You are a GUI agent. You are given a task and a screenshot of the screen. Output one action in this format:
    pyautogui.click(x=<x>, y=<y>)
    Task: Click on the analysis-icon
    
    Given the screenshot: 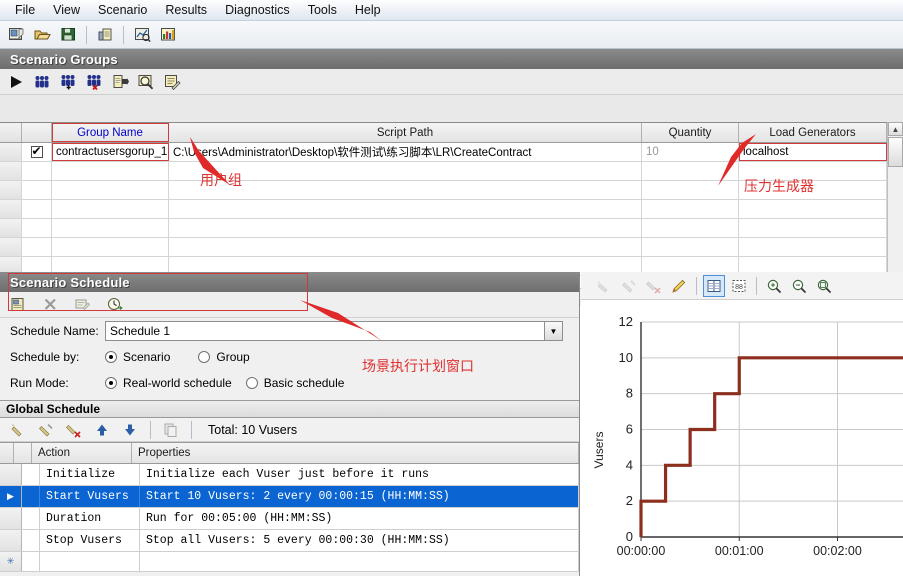 What is the action you would take?
    pyautogui.click(x=168, y=34)
    